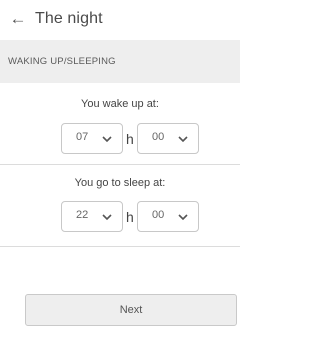 The height and width of the screenshot is (338, 320). Describe the element at coordinates (168, 138) in the screenshot. I see `wake-minute-select: 00` at that location.